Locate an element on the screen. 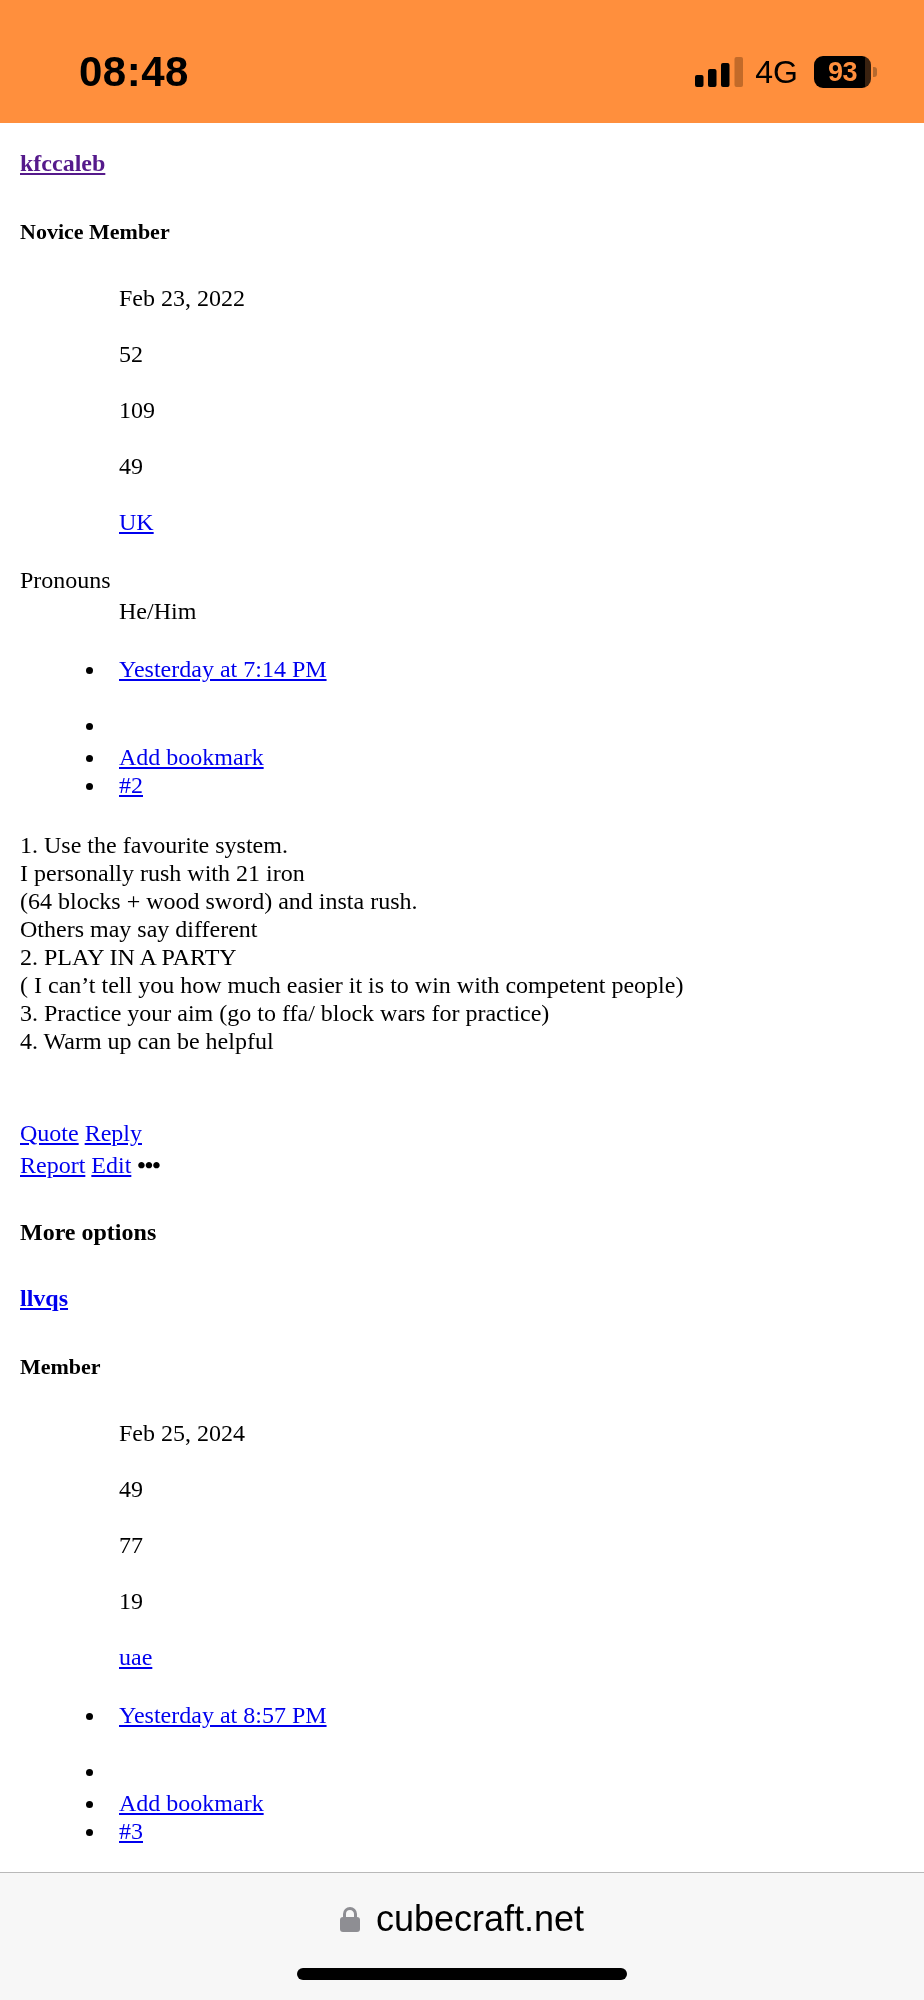 The height and width of the screenshot is (2000, 924). stat-value: 109 is located at coordinates (137, 410).